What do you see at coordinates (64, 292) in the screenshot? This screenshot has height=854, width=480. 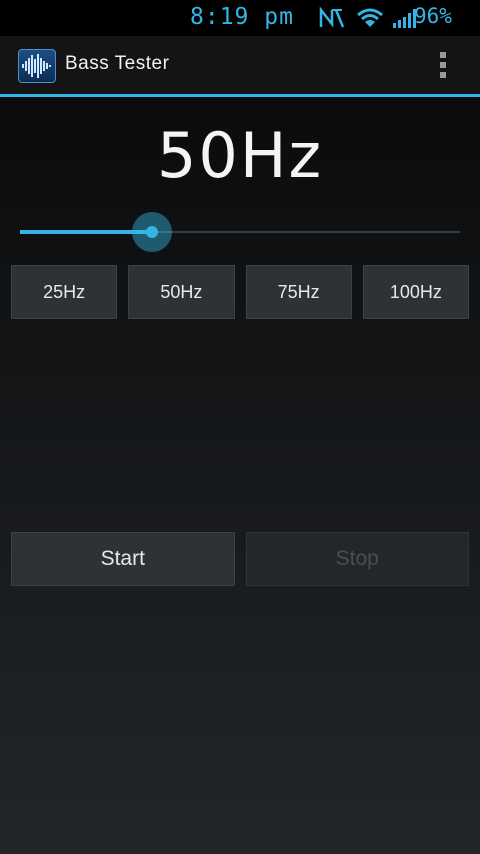 I see `preset-25hz-button: 25Hz` at bounding box center [64, 292].